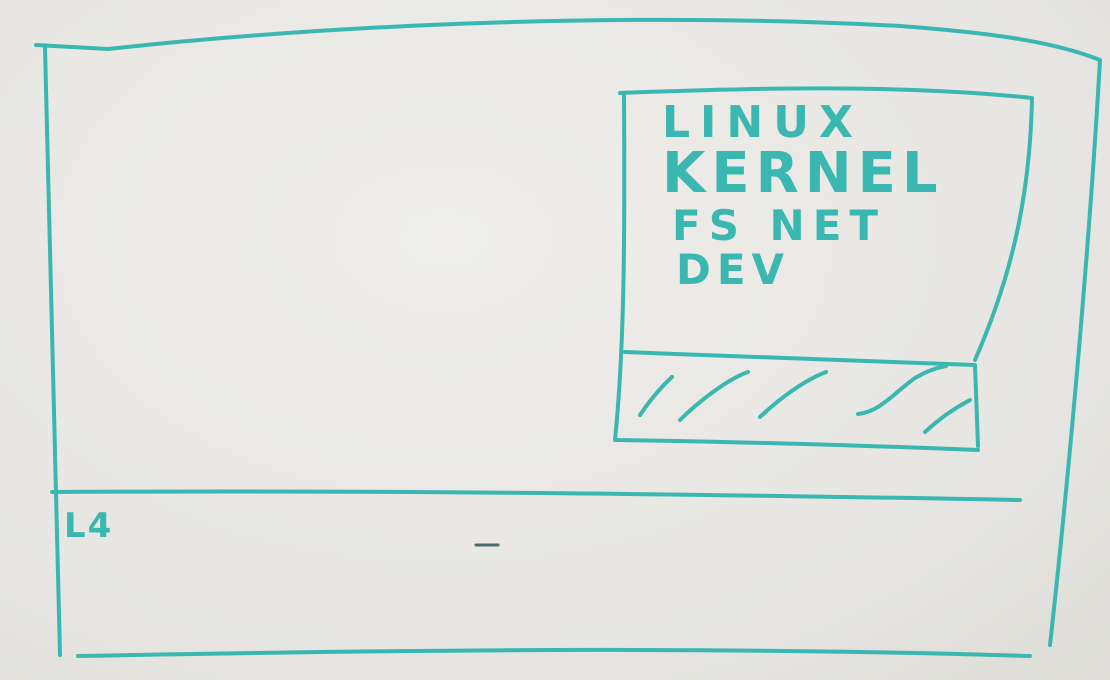 Image resolution: width=1110 pixels, height=680 pixels. Describe the element at coordinates (733, 269) in the screenshot. I see `kernel-box-title-line-4: DEV` at that location.